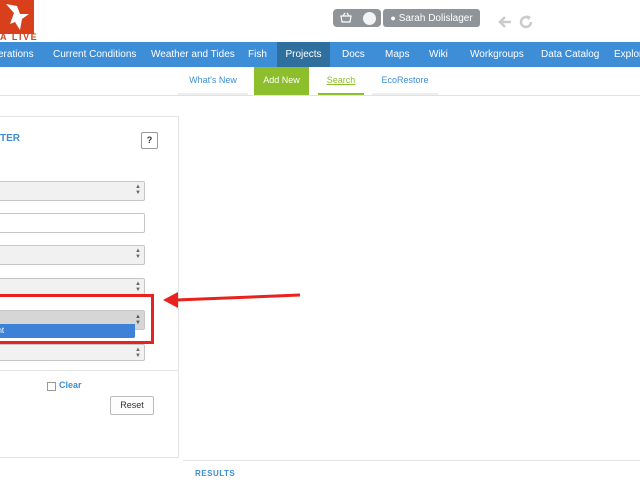 The image size is (640, 480). Describe the element at coordinates (281, 81) in the screenshot. I see `tab-add-new: Add New` at that location.